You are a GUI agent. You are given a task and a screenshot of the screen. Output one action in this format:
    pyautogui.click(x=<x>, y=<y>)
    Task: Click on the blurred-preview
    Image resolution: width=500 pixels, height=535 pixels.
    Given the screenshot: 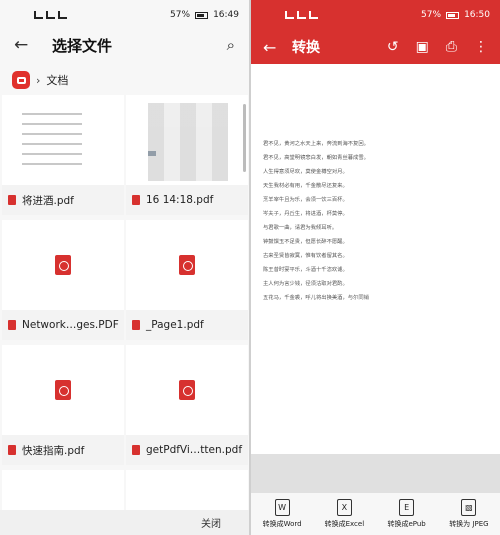 What is the action you would take?
    pyautogui.click(x=188, y=142)
    